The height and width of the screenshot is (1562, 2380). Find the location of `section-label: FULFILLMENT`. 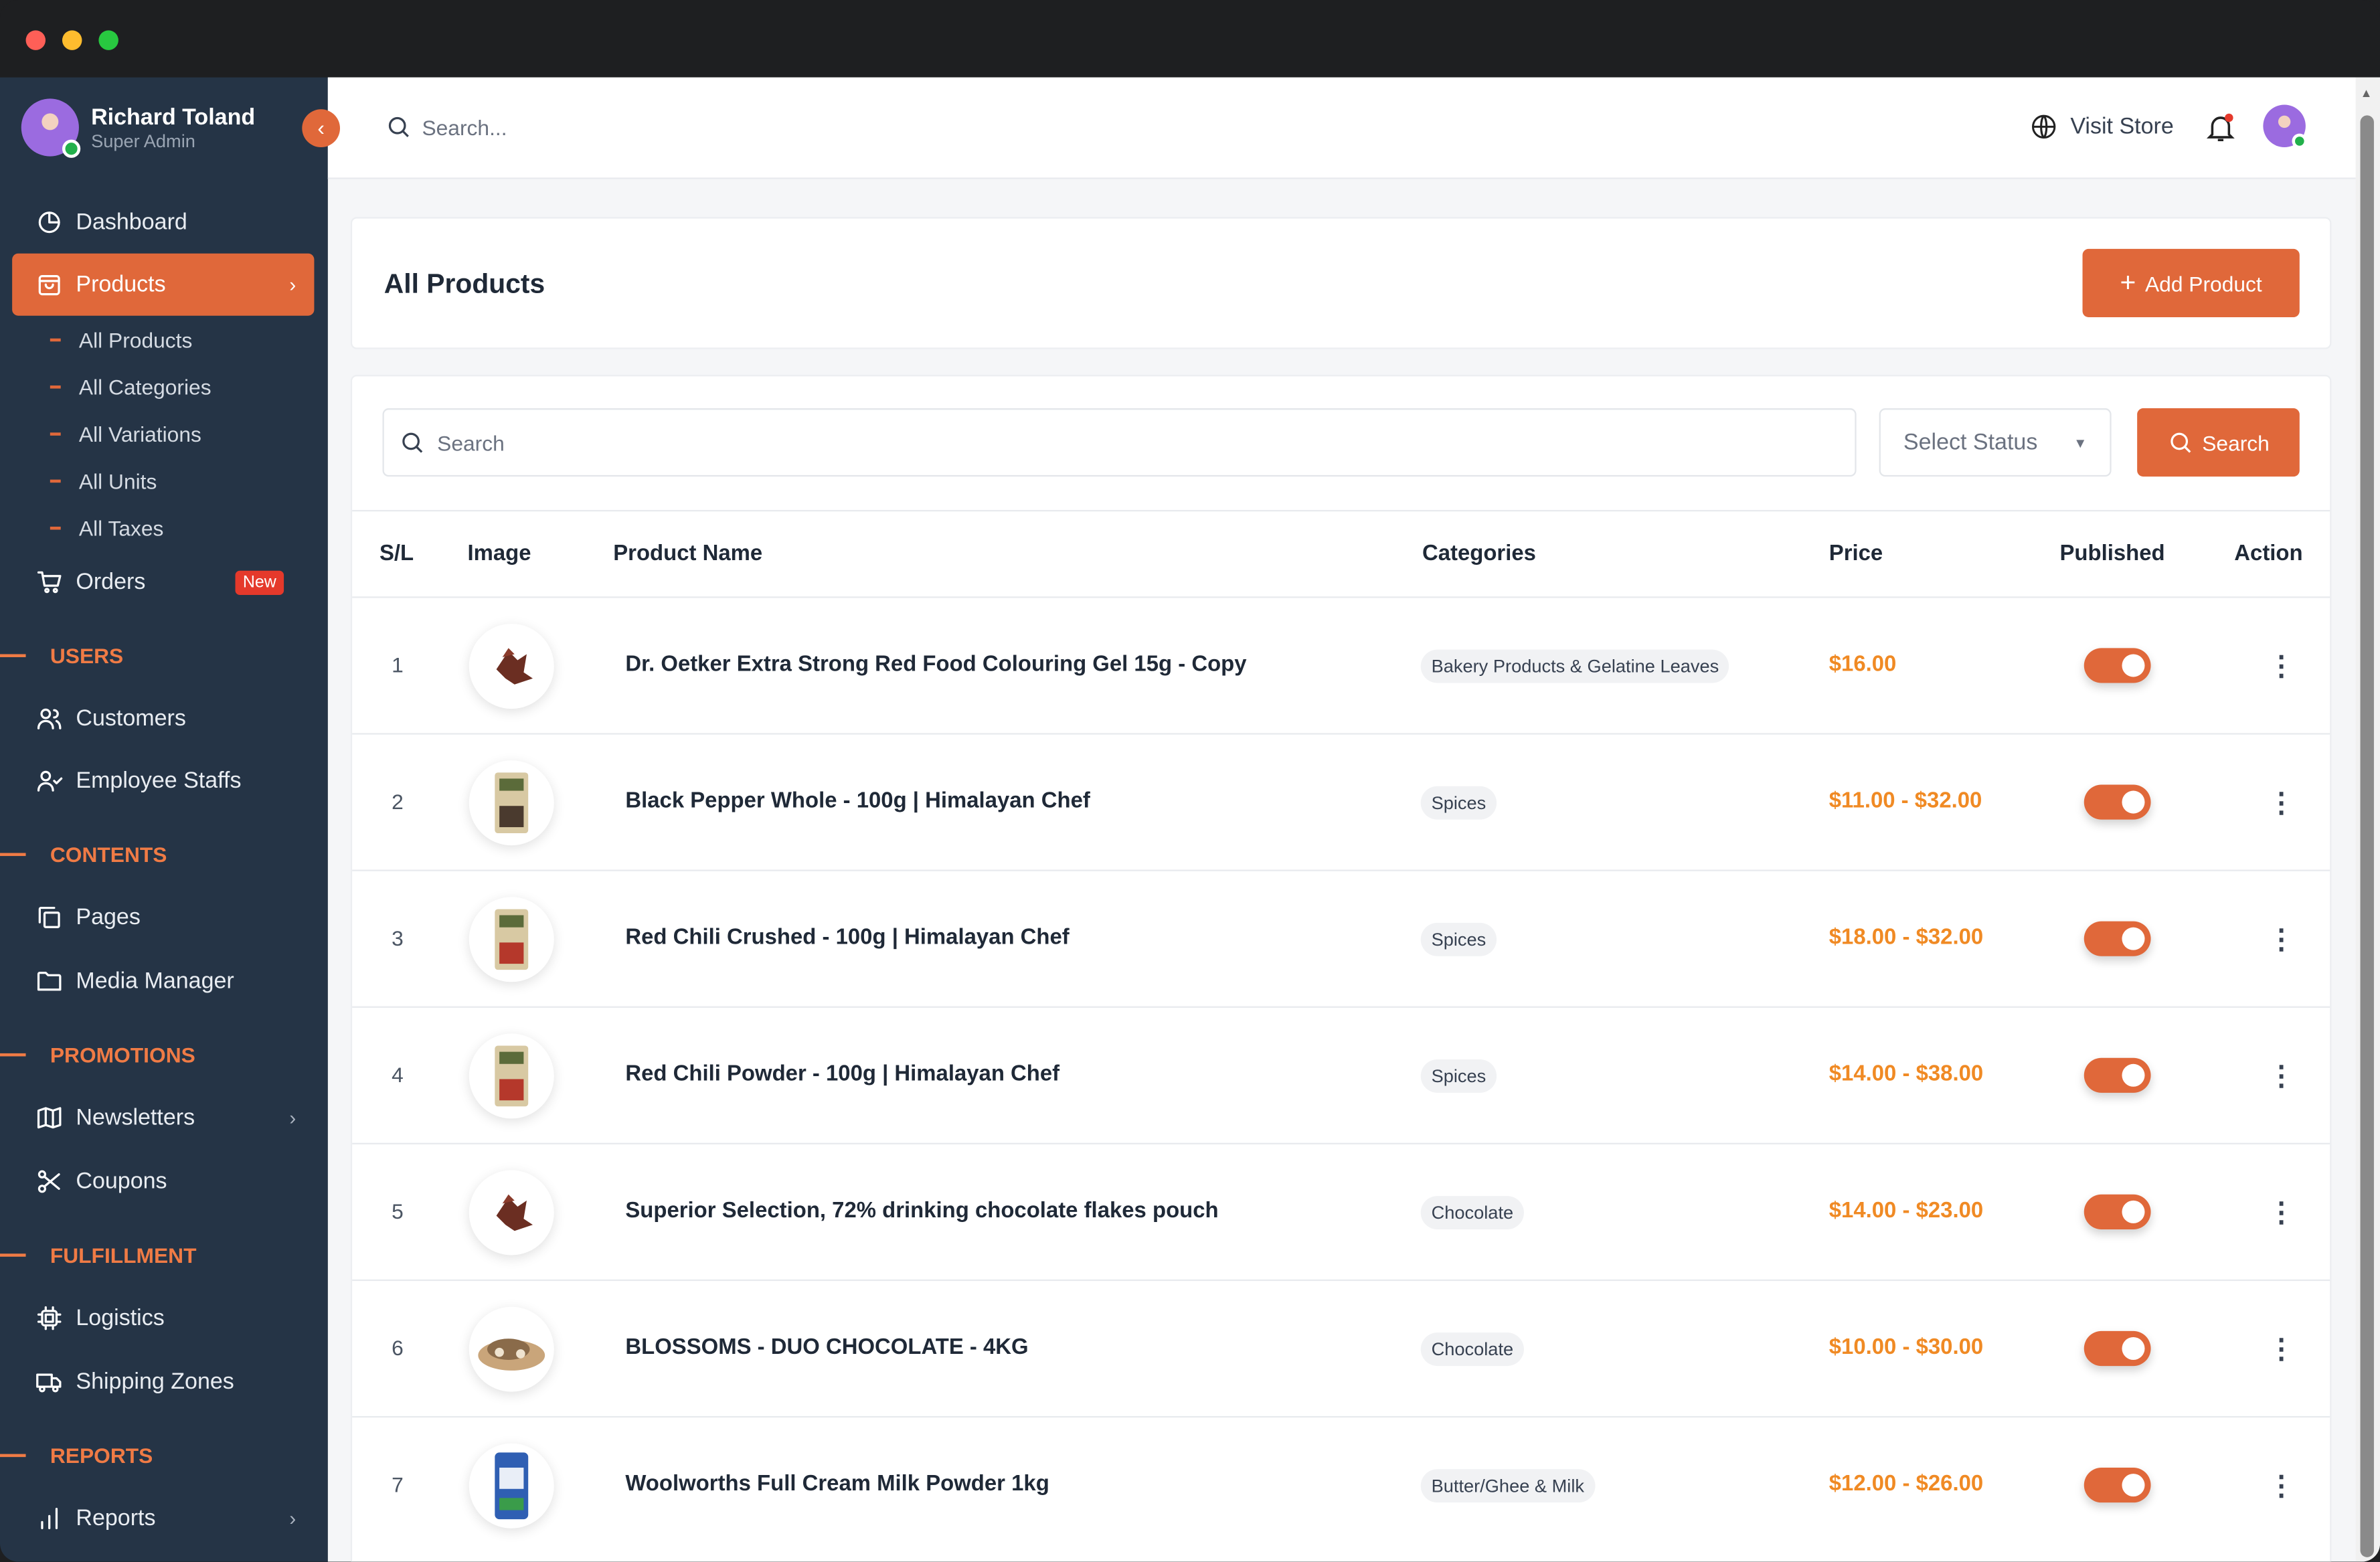

section-label: FULFILLMENT is located at coordinates (124, 1255).